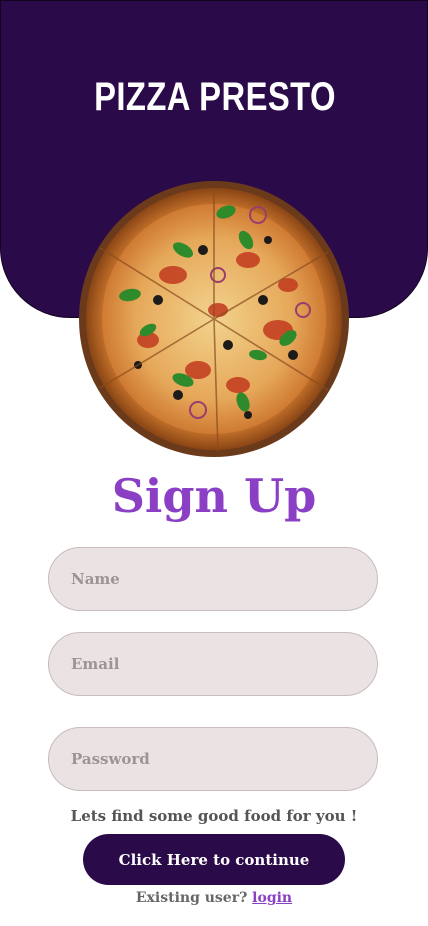 Image resolution: width=428 pixels, height=926 pixels. I want to click on name-input, so click(213, 579).